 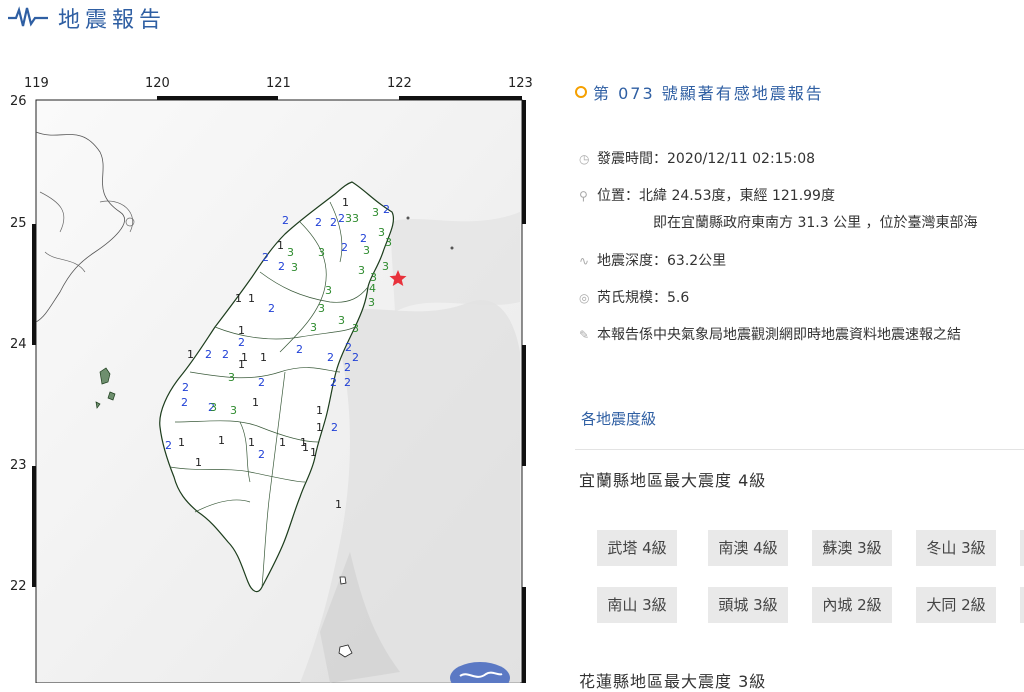 I want to click on station-chip: 大同 2級, so click(x=956, y=605).